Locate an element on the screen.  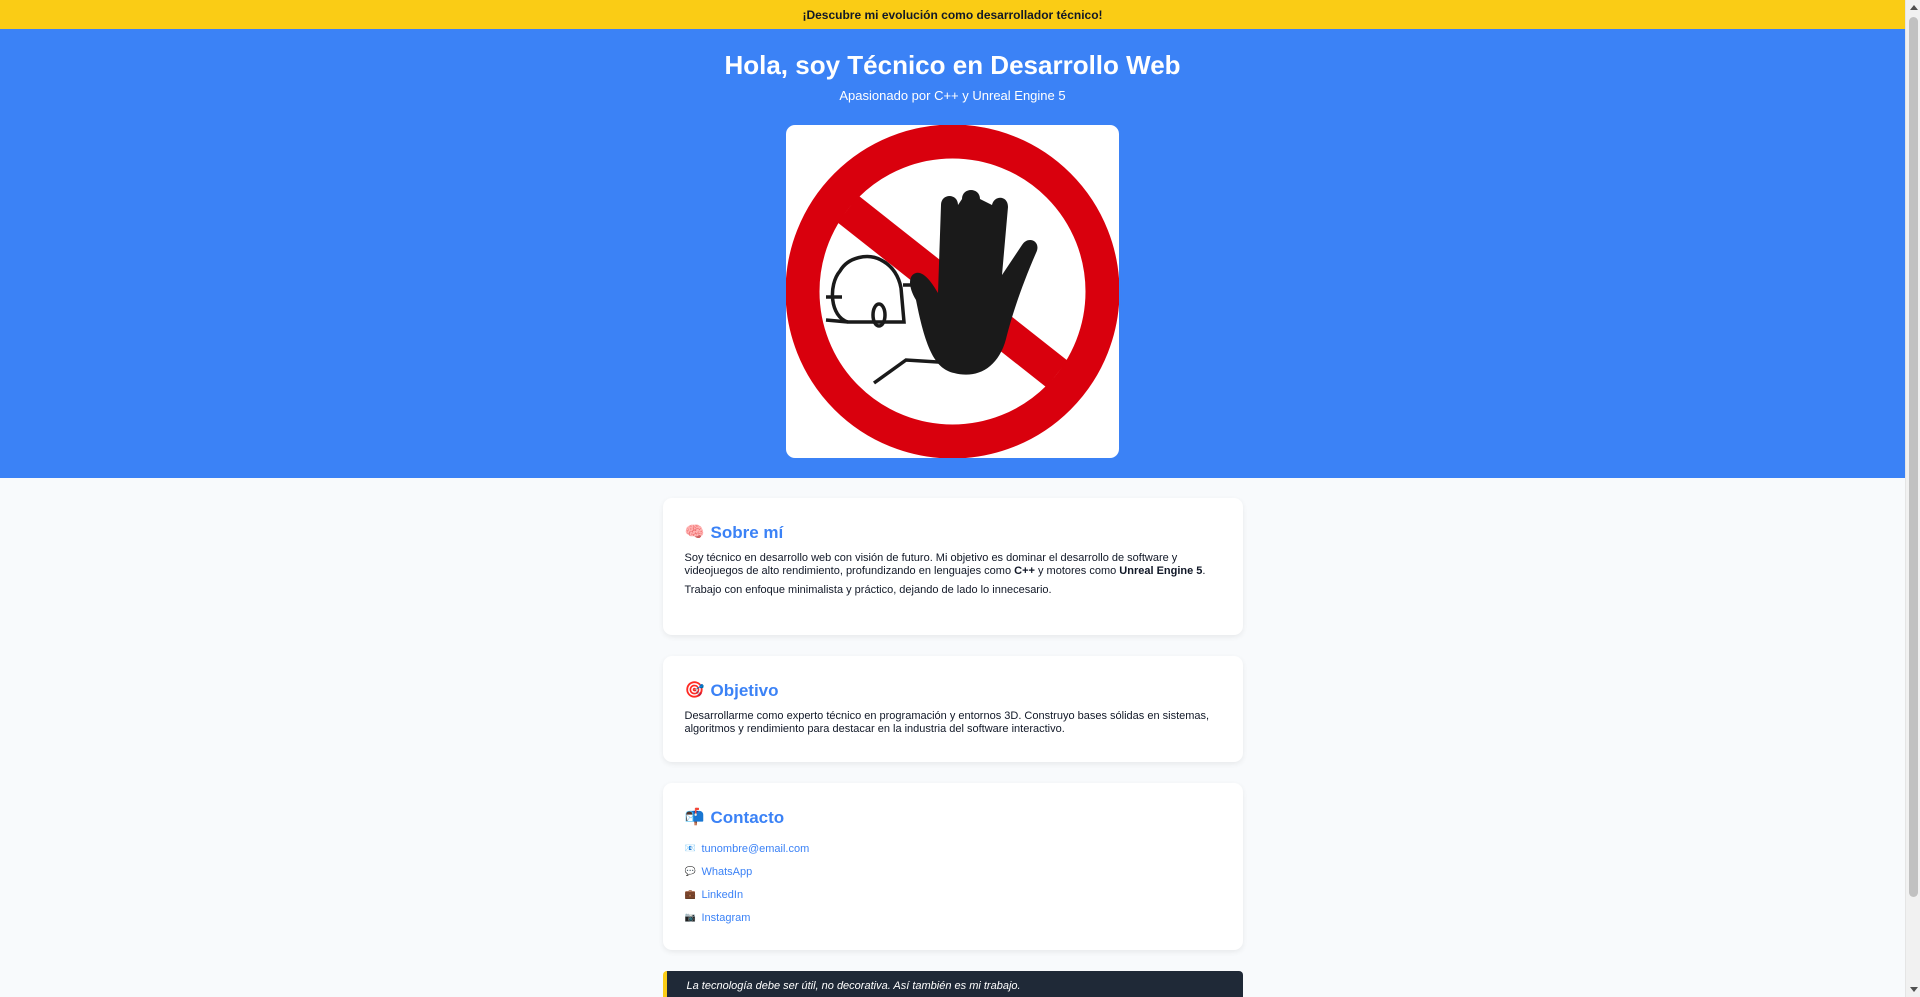
contact-item-email: 📧 tunombre@email.com is located at coordinates (953, 848).